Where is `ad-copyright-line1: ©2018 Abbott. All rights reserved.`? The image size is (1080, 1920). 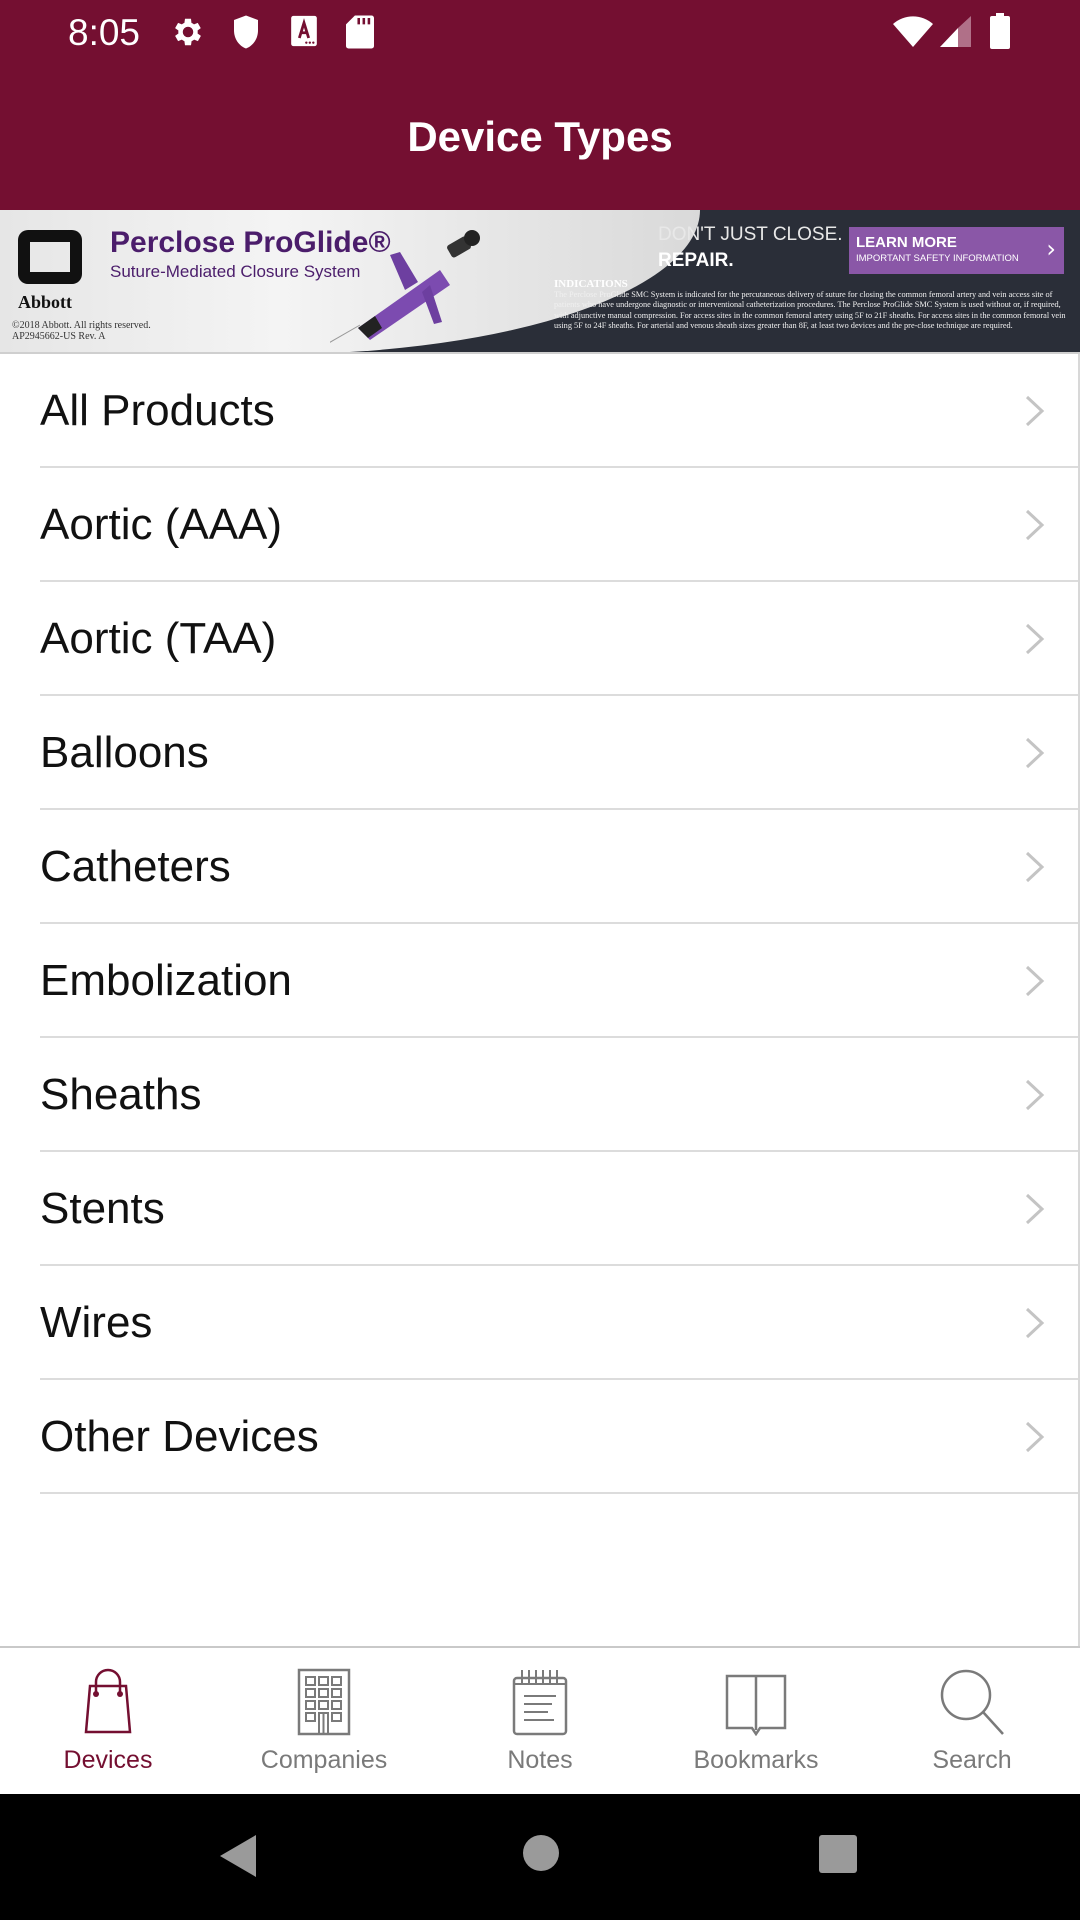 ad-copyright-line1: ©2018 Abbott. All rights reserved. is located at coordinates (81, 325).